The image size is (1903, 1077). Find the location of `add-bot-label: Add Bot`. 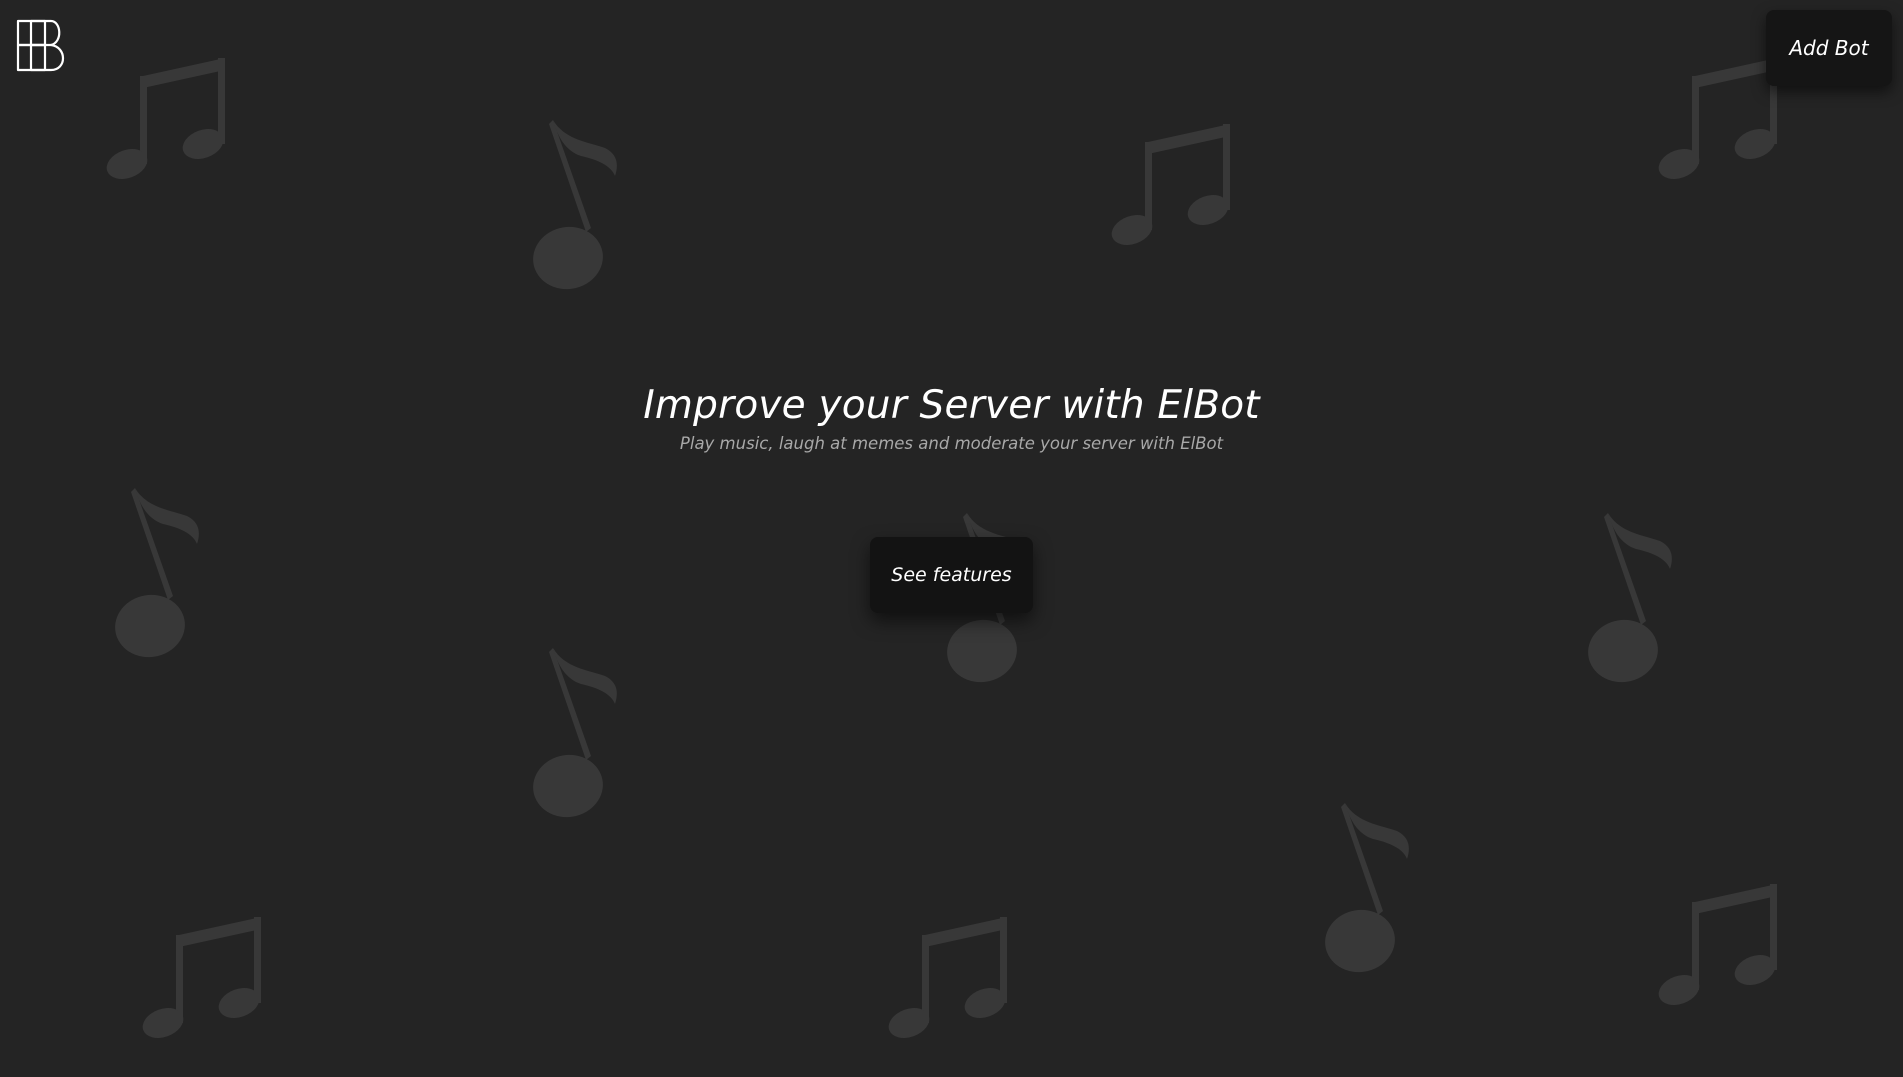

add-bot-label: Add Bot is located at coordinates (1829, 48).